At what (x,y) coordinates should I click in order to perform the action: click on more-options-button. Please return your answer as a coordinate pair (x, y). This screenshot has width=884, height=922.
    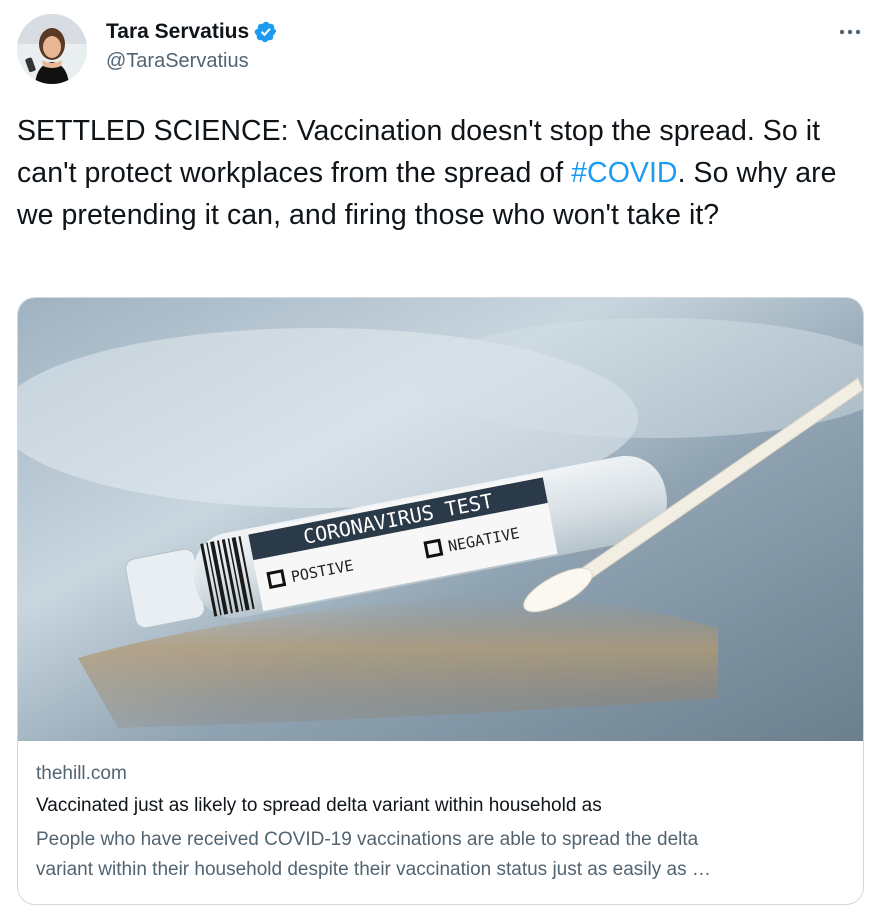
    Looking at the image, I should click on (850, 32).